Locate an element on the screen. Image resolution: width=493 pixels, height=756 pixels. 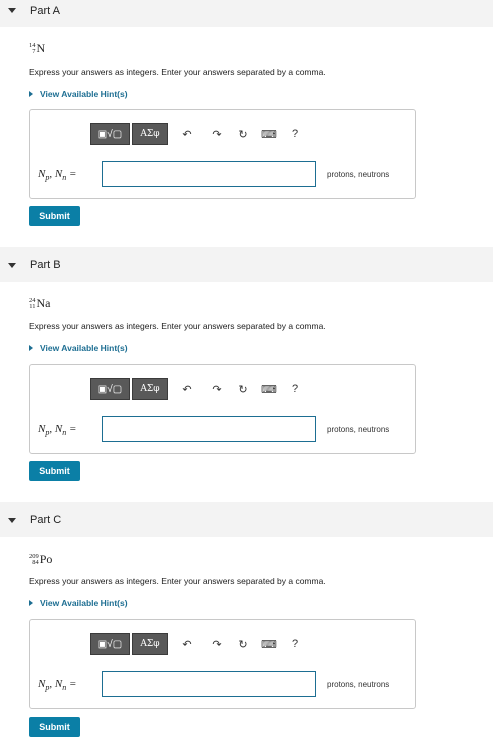
part-title: Part C is located at coordinates (46, 520).